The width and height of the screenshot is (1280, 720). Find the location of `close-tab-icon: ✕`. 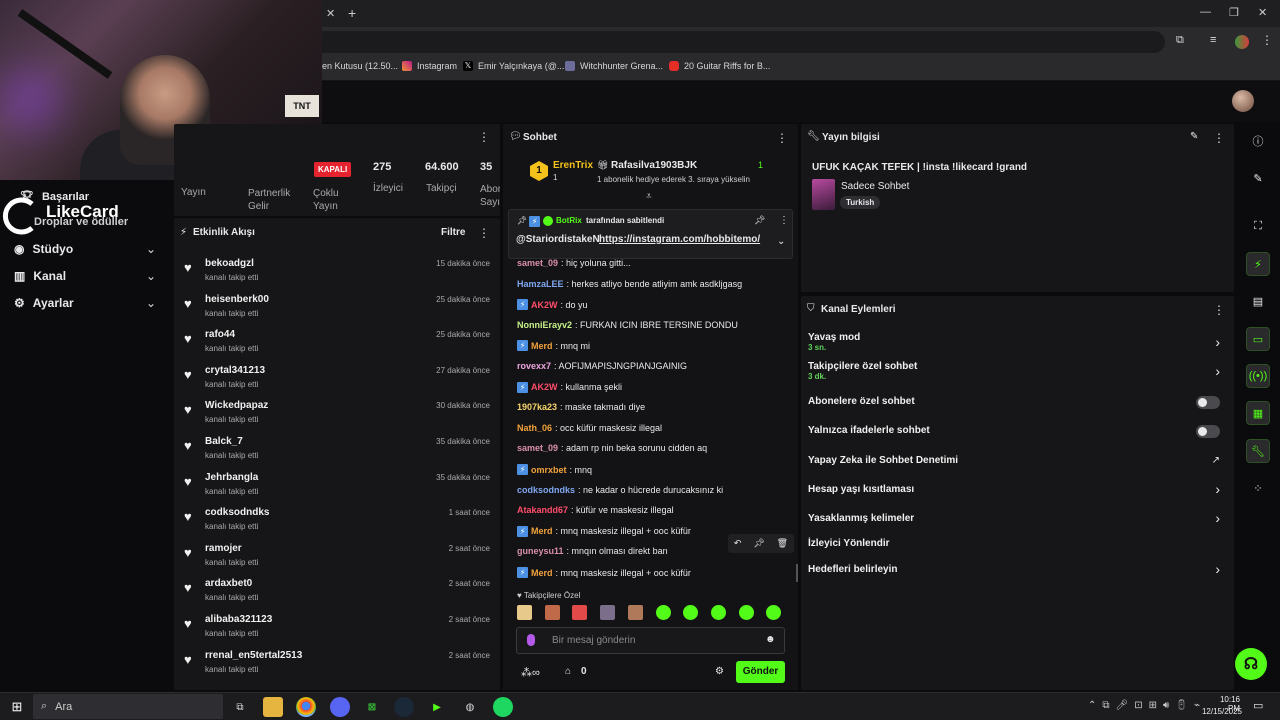

close-tab-icon: ✕ is located at coordinates (330, 13).